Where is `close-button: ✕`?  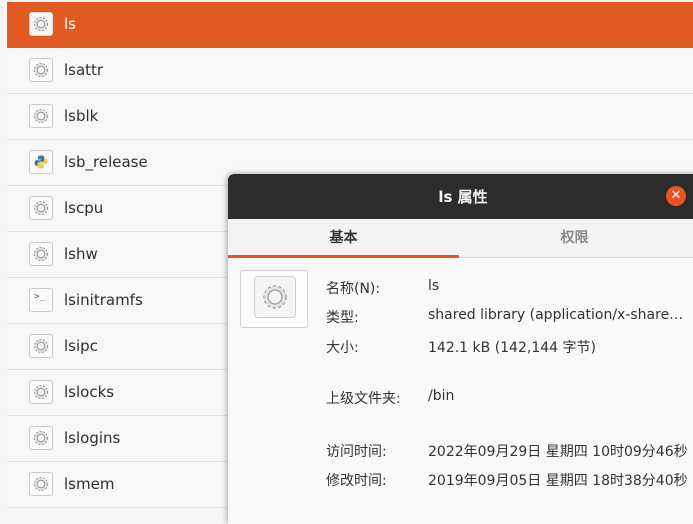
close-button: ✕ is located at coordinates (676, 196).